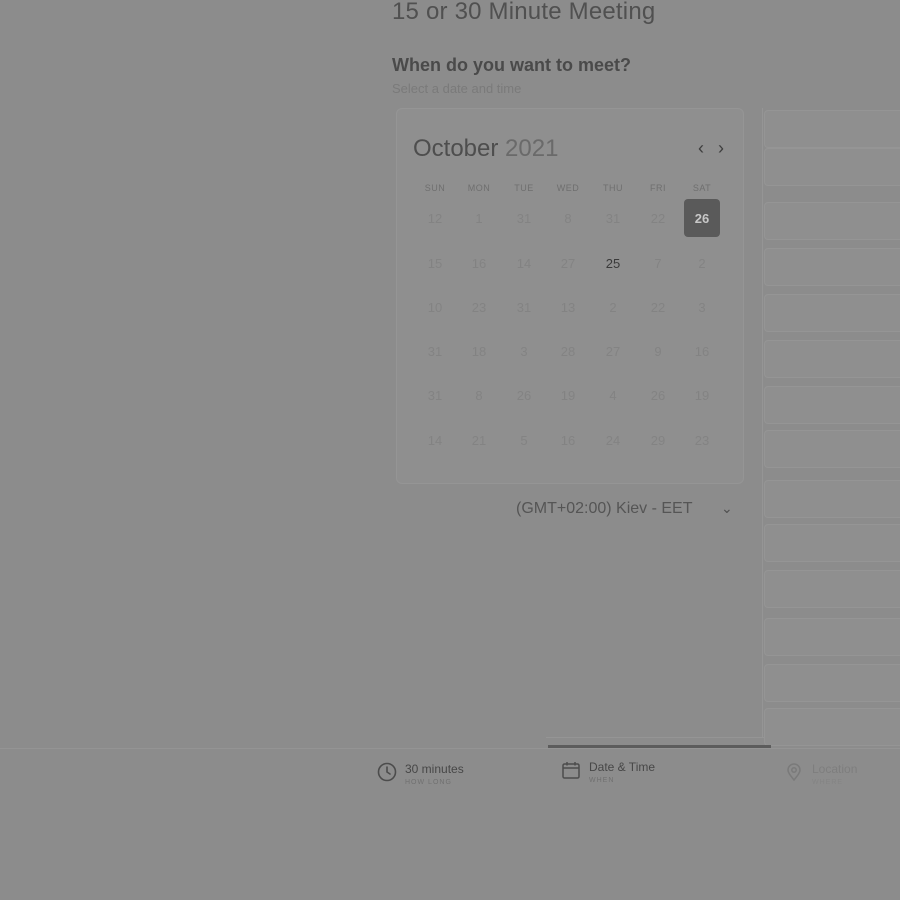  What do you see at coordinates (428, 782) in the screenshot?
I see `step-sublabel: HOW LONG` at bounding box center [428, 782].